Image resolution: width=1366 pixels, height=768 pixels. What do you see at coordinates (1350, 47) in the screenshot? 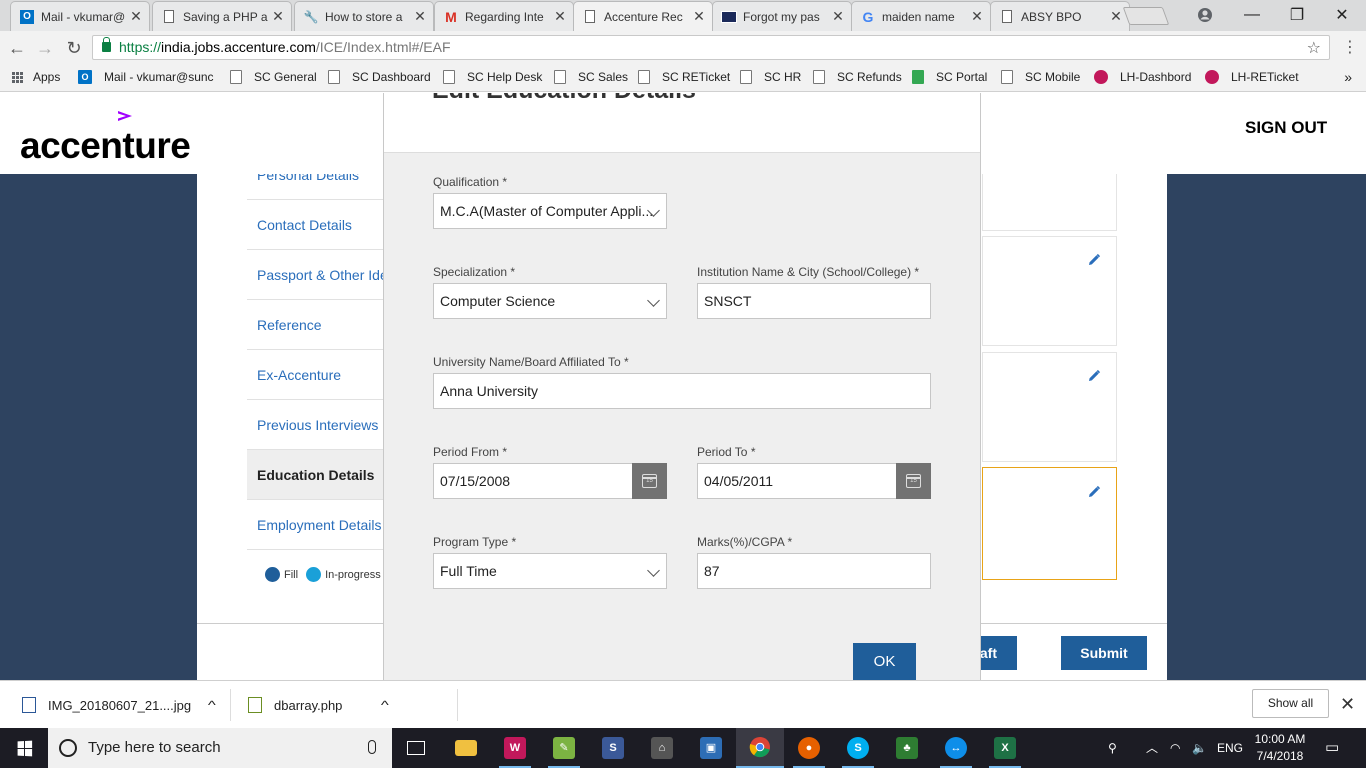
I see `browser-menu-icon: ⋮` at bounding box center [1350, 47].